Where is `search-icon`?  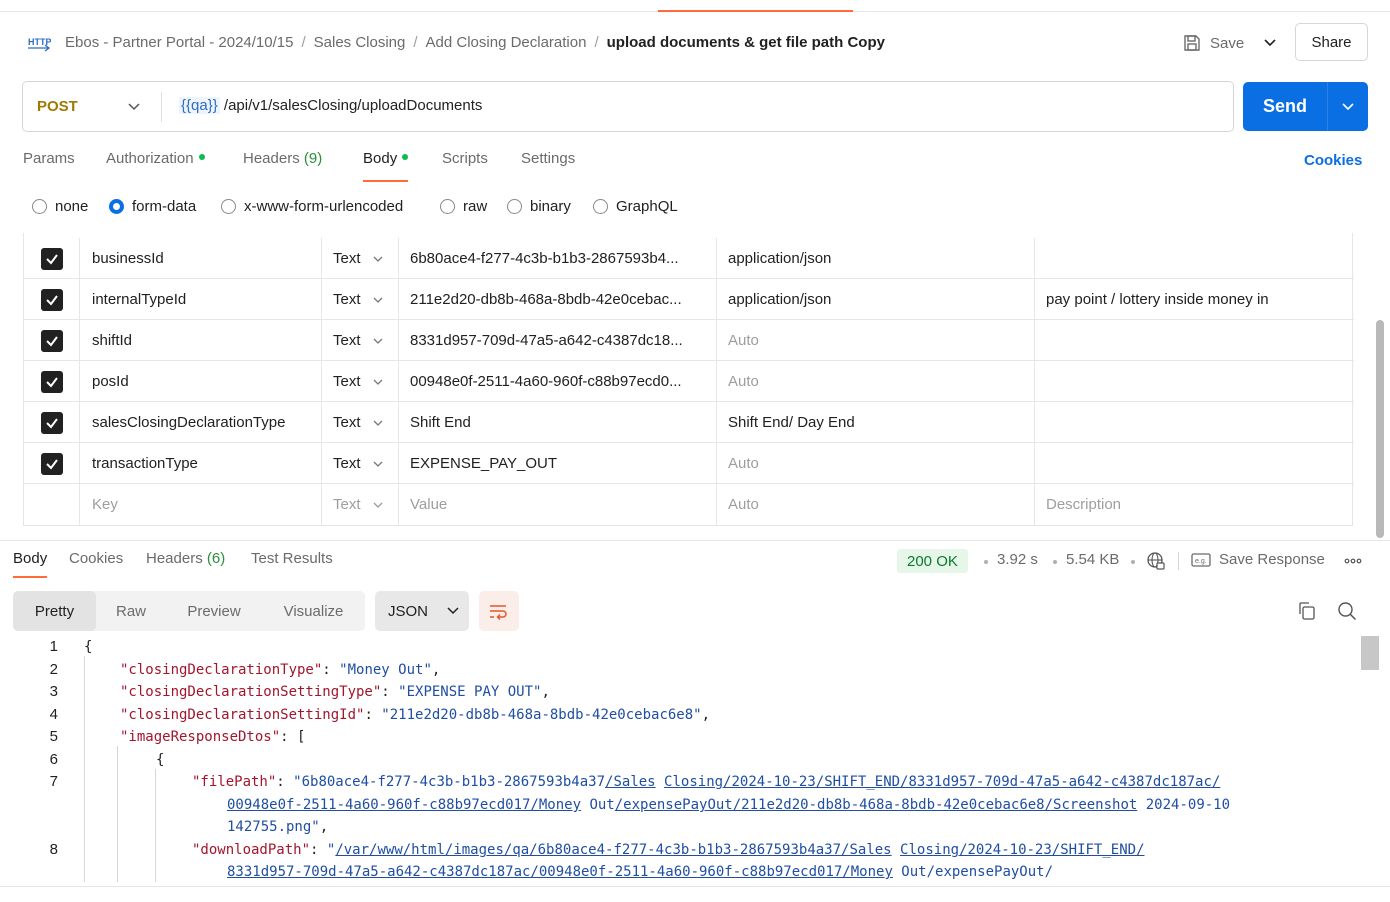
search-icon is located at coordinates (1347, 611).